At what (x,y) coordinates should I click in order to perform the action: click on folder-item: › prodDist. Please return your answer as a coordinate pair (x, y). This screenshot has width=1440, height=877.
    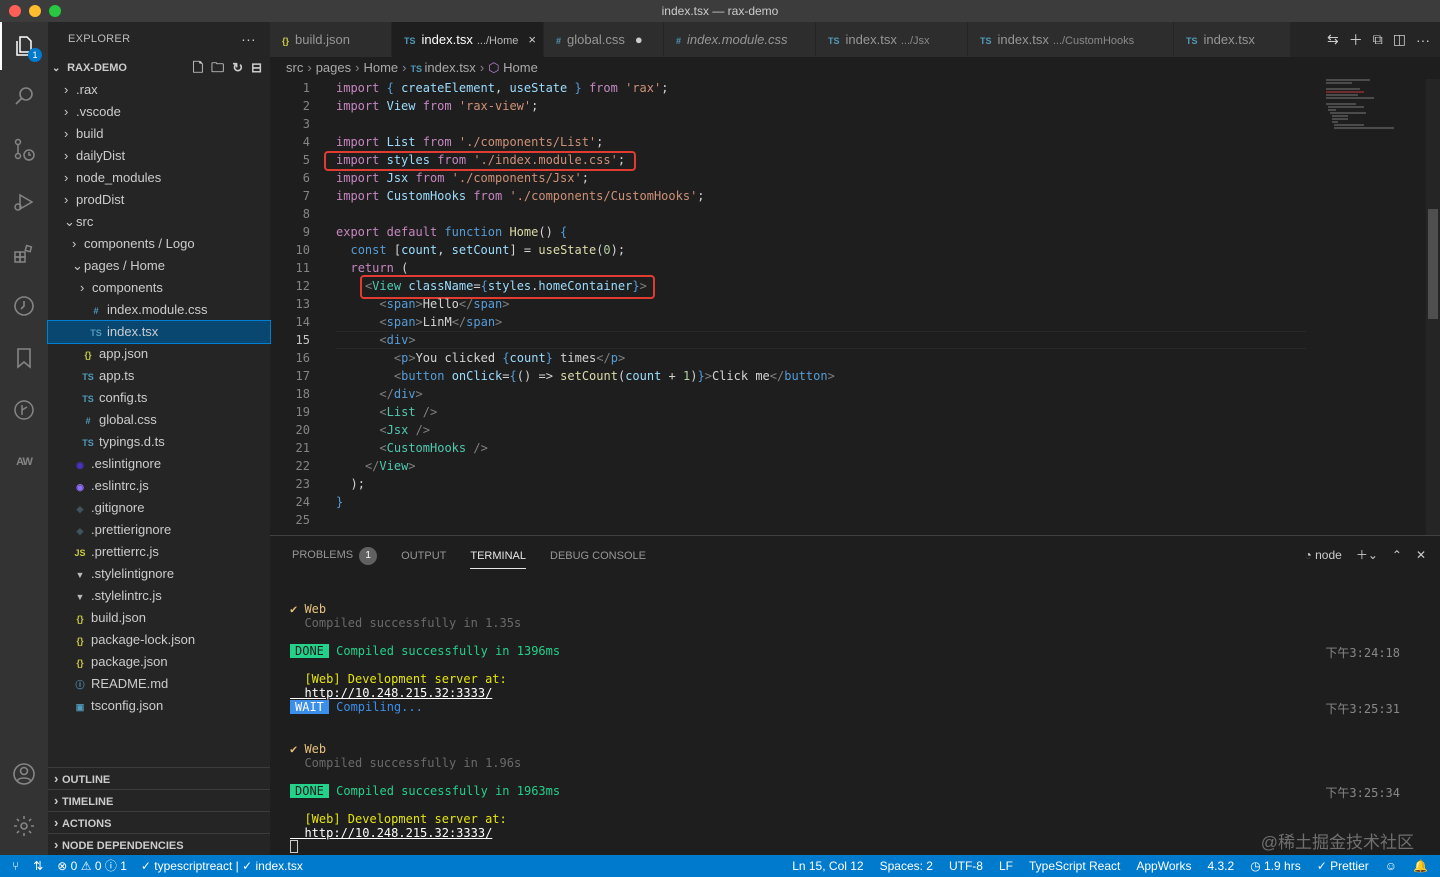
    Looking at the image, I should click on (159, 200).